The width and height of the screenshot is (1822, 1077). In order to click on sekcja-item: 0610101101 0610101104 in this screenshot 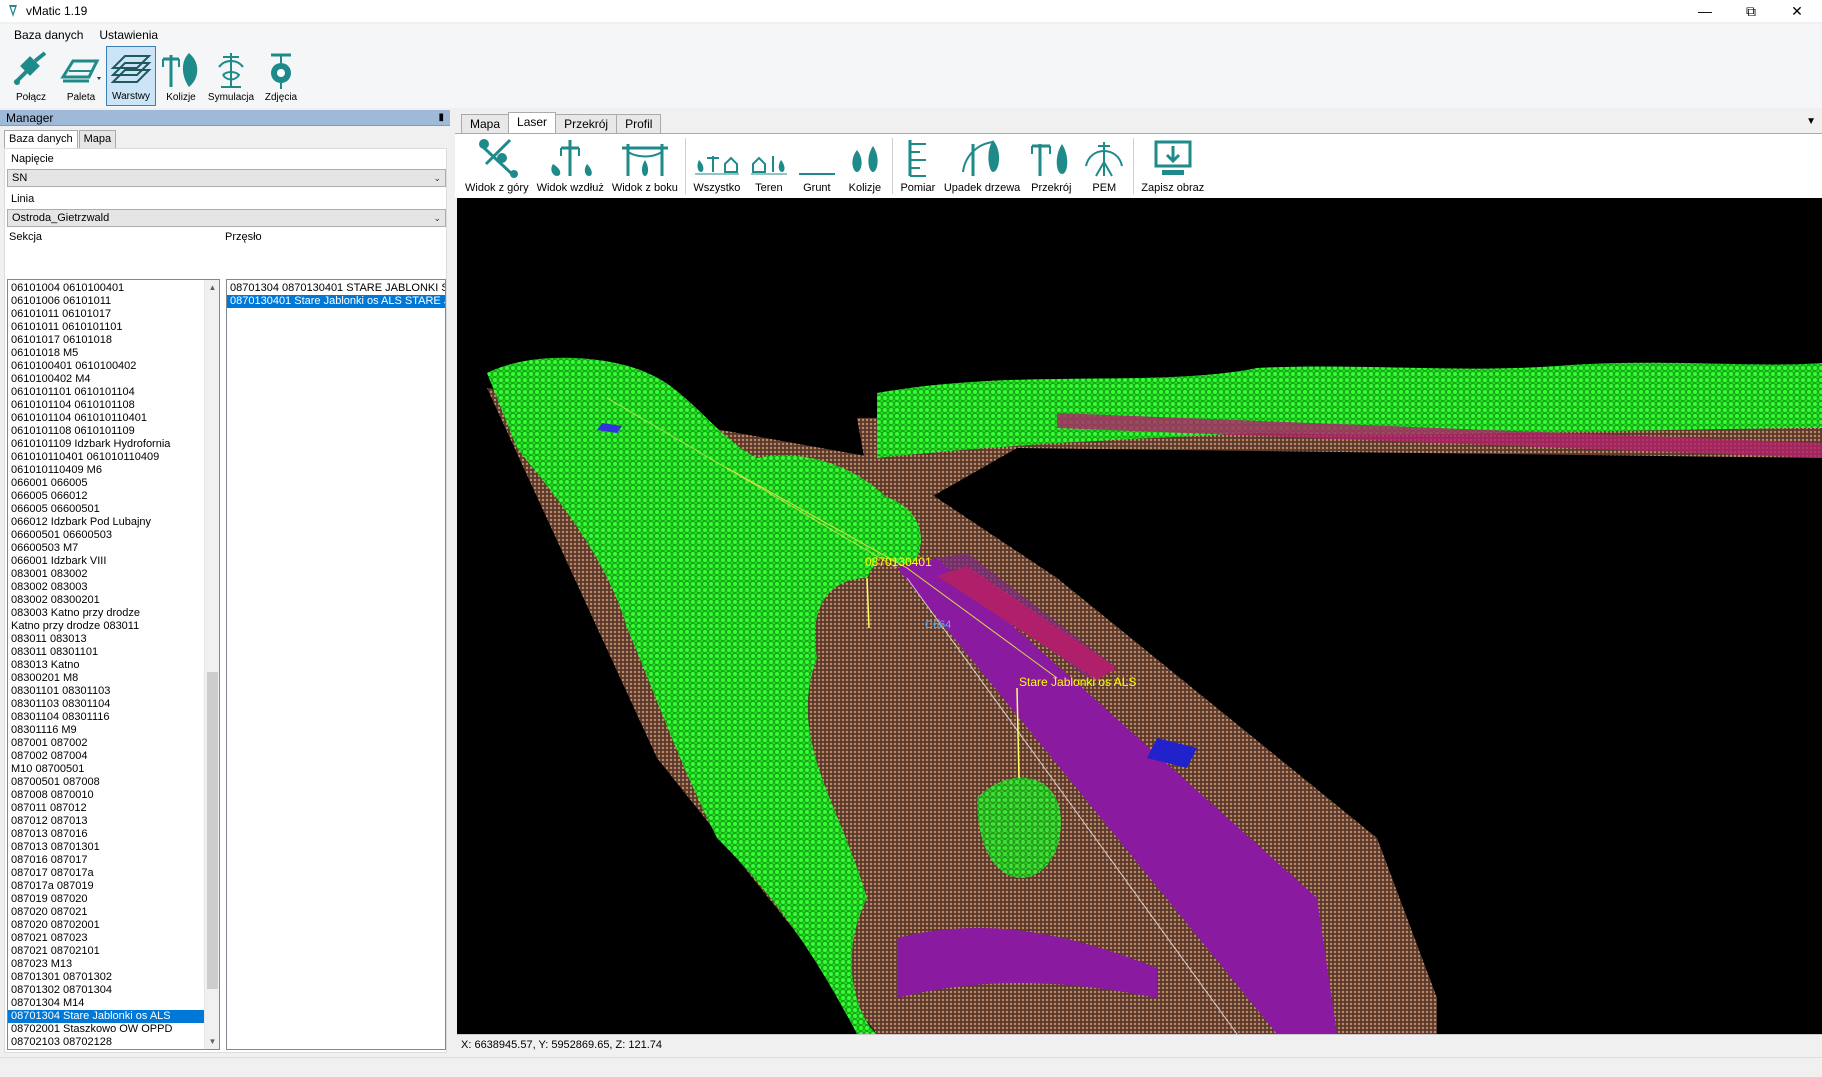, I will do `click(113, 392)`.